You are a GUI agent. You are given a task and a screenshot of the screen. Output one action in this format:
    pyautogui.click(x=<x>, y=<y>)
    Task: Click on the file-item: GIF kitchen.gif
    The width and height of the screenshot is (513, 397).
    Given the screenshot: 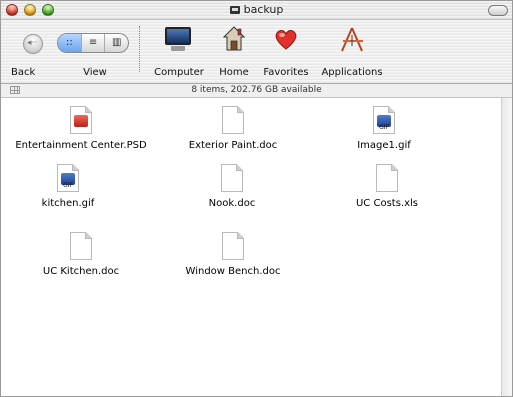 What is the action you would take?
    pyautogui.click(x=72, y=189)
    